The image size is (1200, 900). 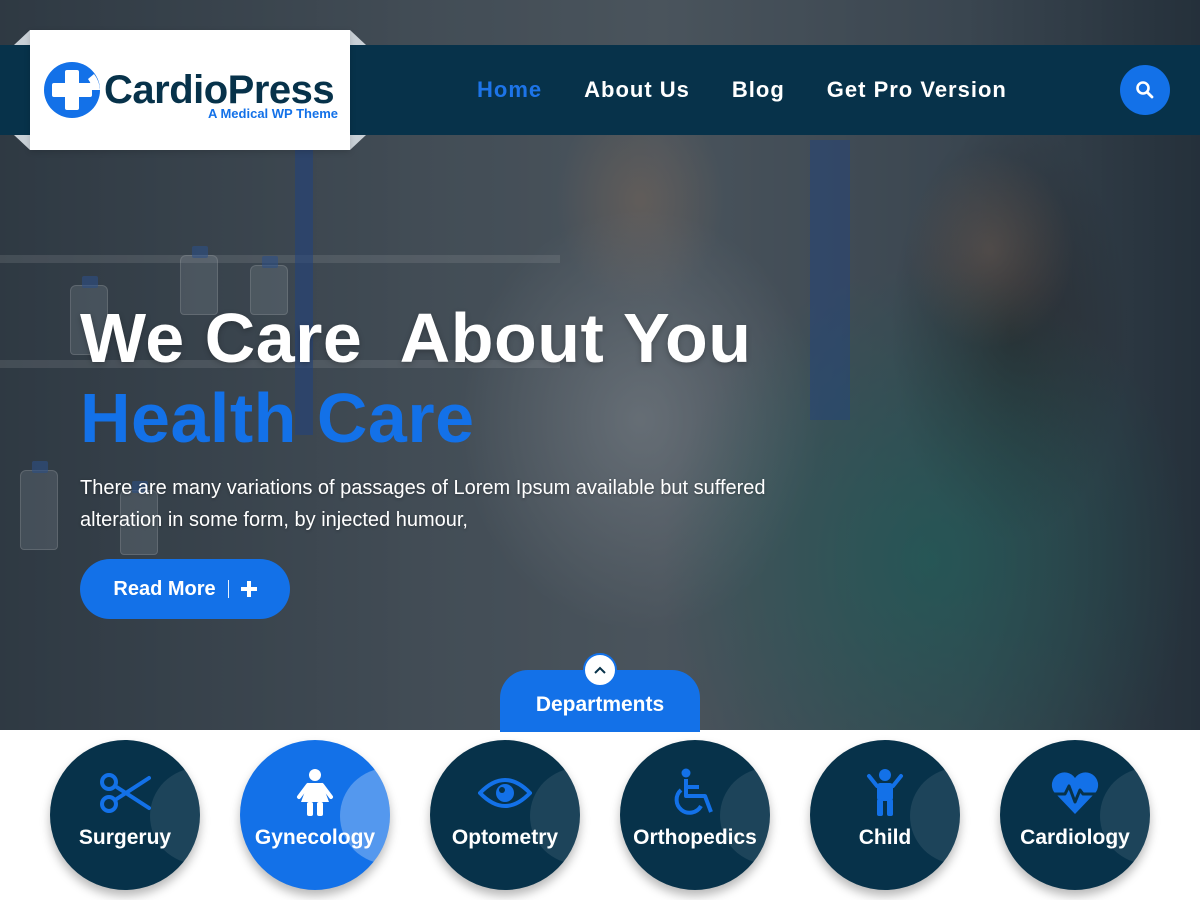 What do you see at coordinates (190, 90) in the screenshot?
I see `site-logo: CardioPress A Medical WP Theme` at bounding box center [190, 90].